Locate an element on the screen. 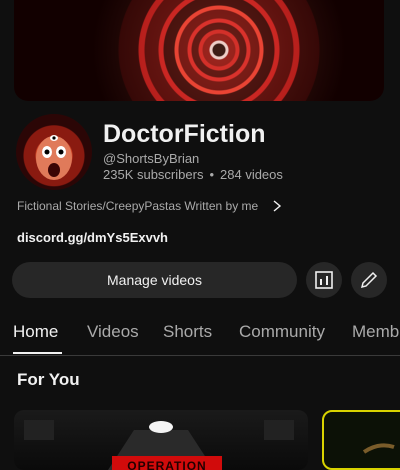 Image resolution: width=400 pixels, height=470 pixels. tab-membership: Memb is located at coordinates (375, 332).